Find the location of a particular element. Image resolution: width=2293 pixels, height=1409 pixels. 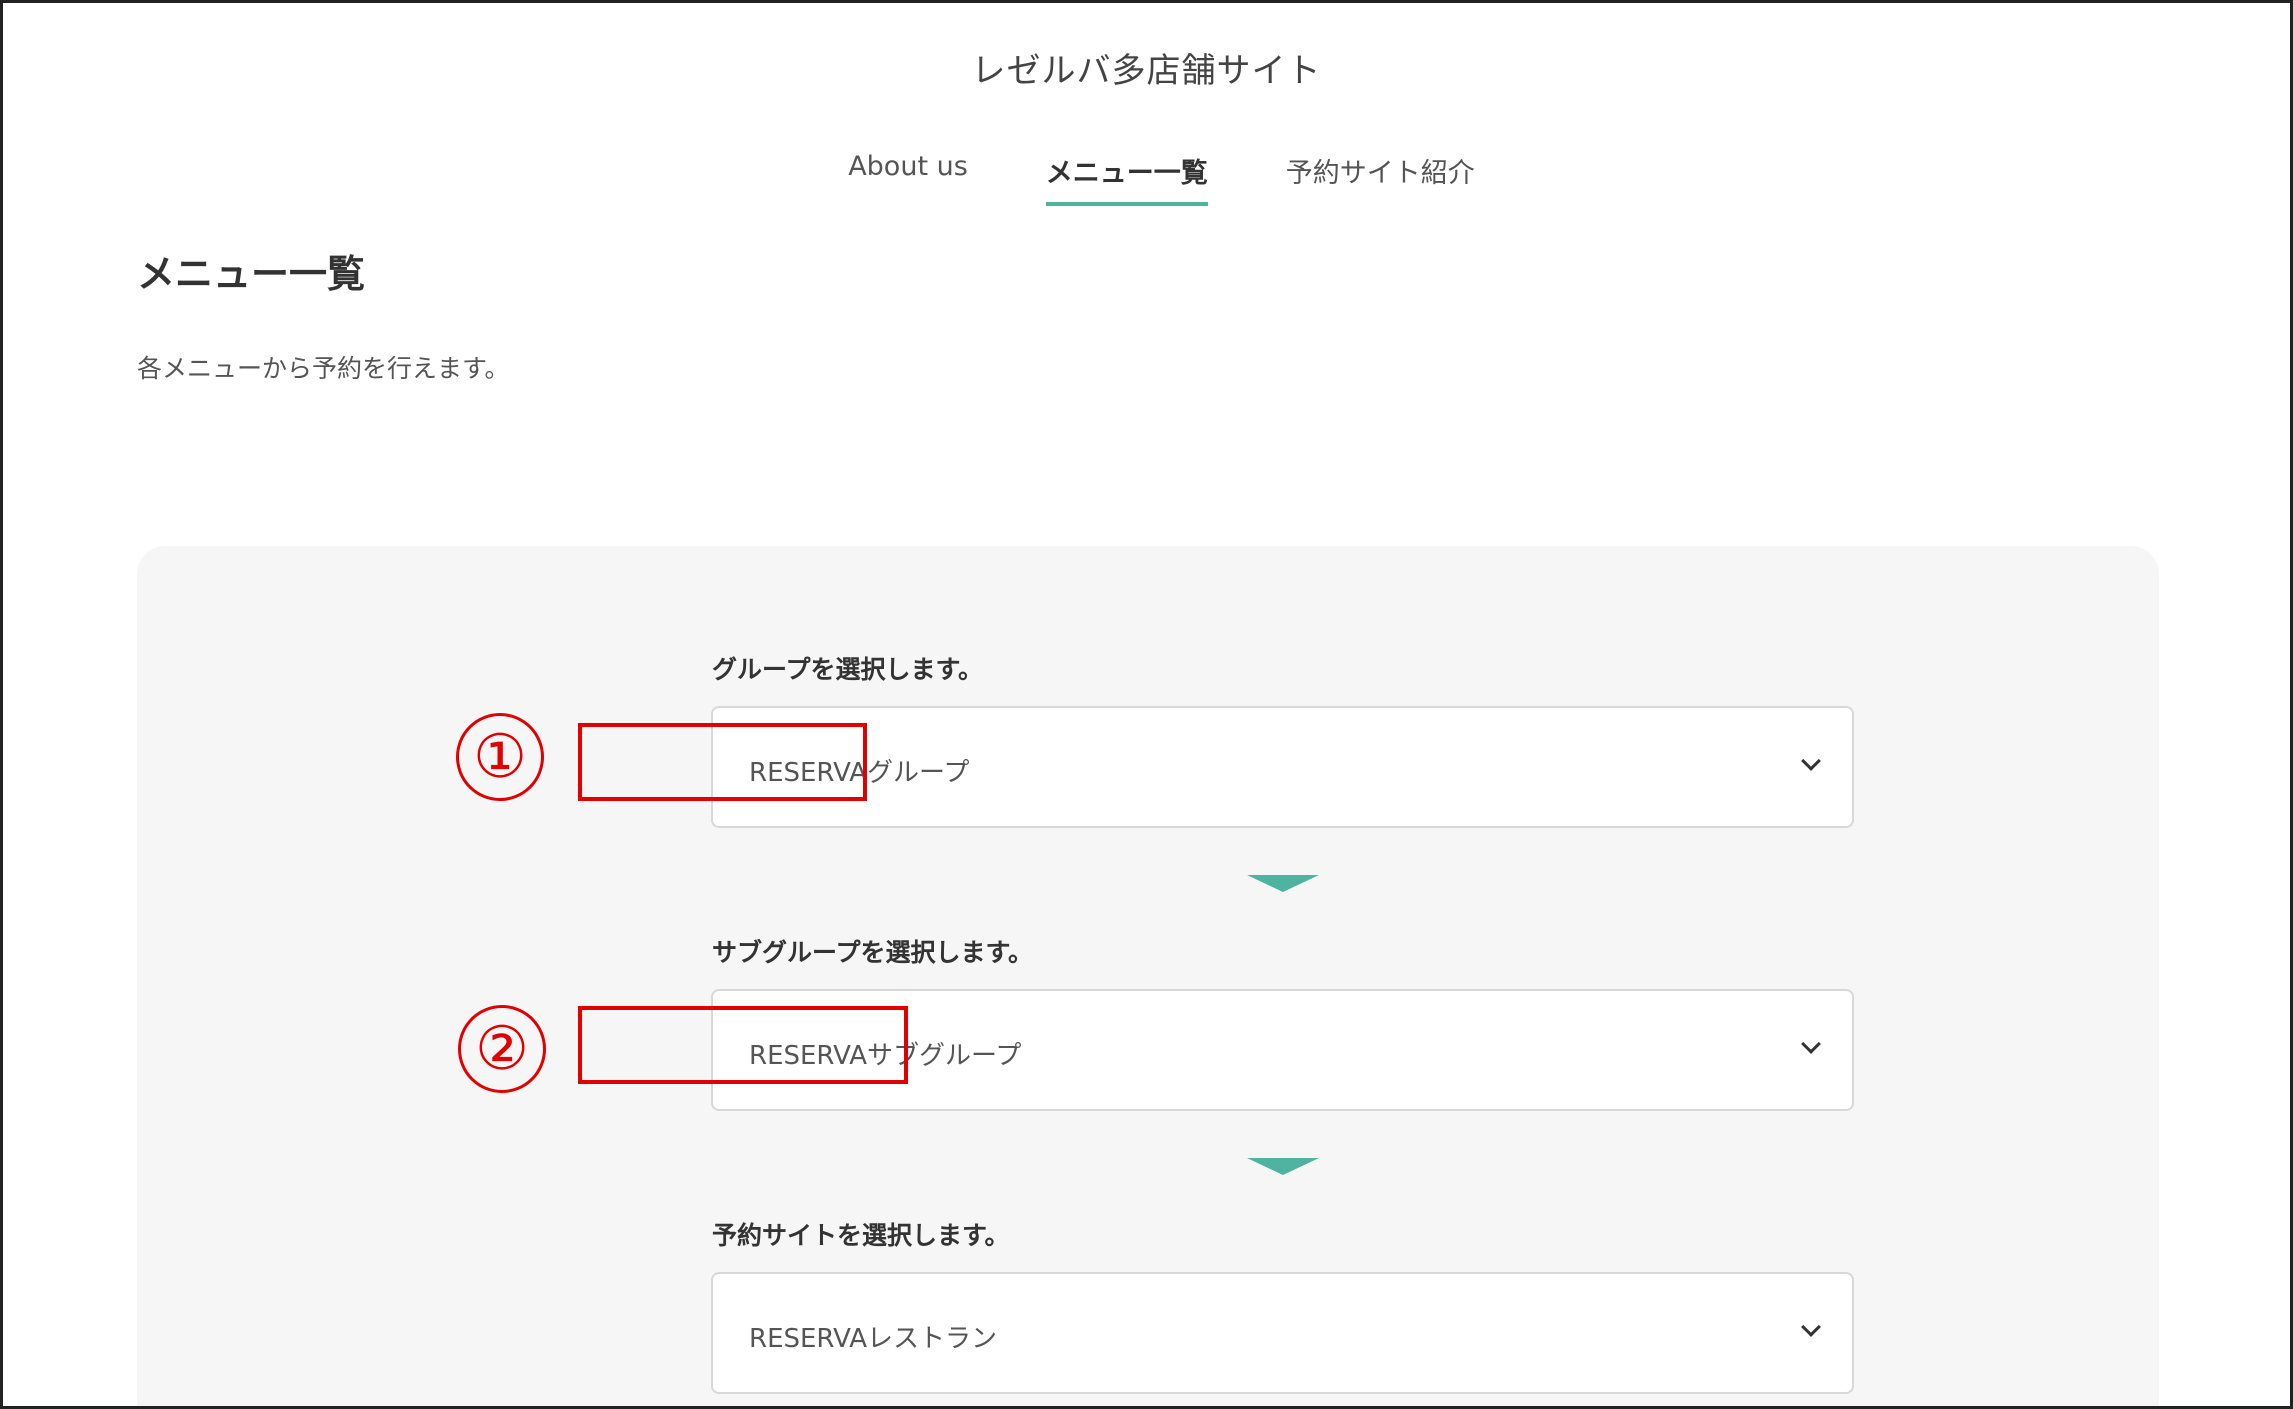

page-title: メニュー一覧 is located at coordinates (251, 274).